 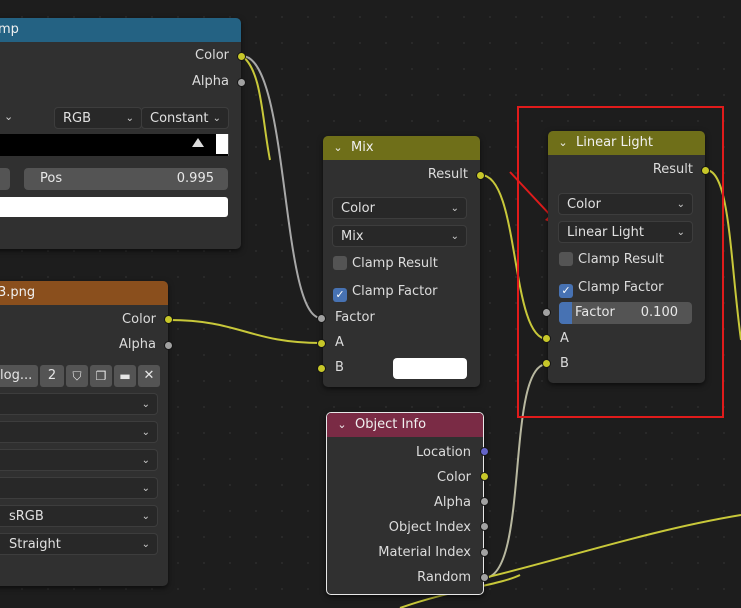 I want to click on mix-b-socket, so click(x=321, y=368).